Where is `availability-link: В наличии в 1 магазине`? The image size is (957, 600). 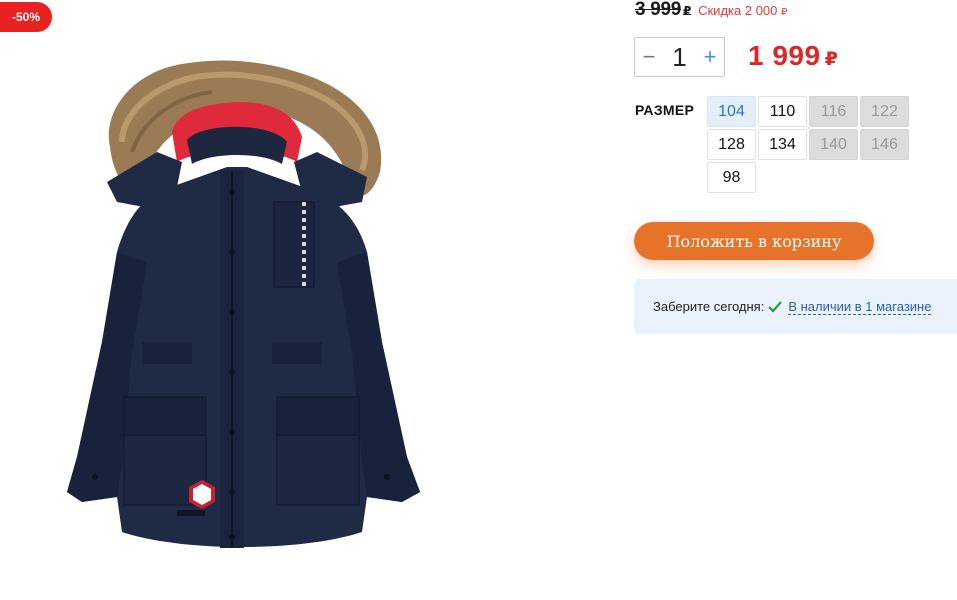 availability-link: В наличии в 1 магазине is located at coordinates (860, 307).